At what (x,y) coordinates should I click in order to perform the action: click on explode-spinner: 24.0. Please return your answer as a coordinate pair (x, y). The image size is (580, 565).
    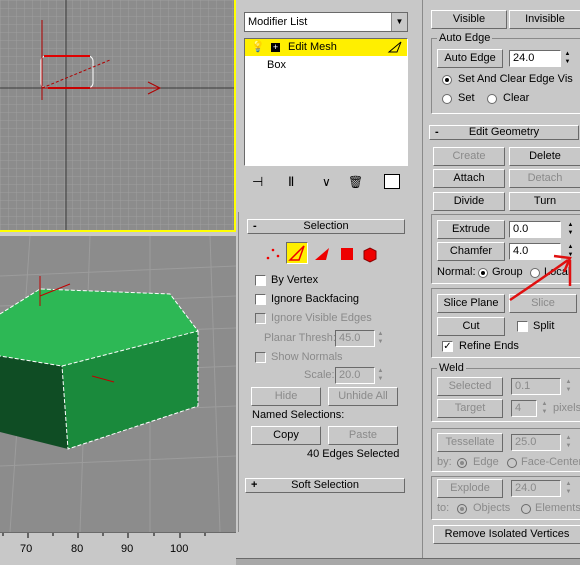
    Looking at the image, I should click on (536, 488).